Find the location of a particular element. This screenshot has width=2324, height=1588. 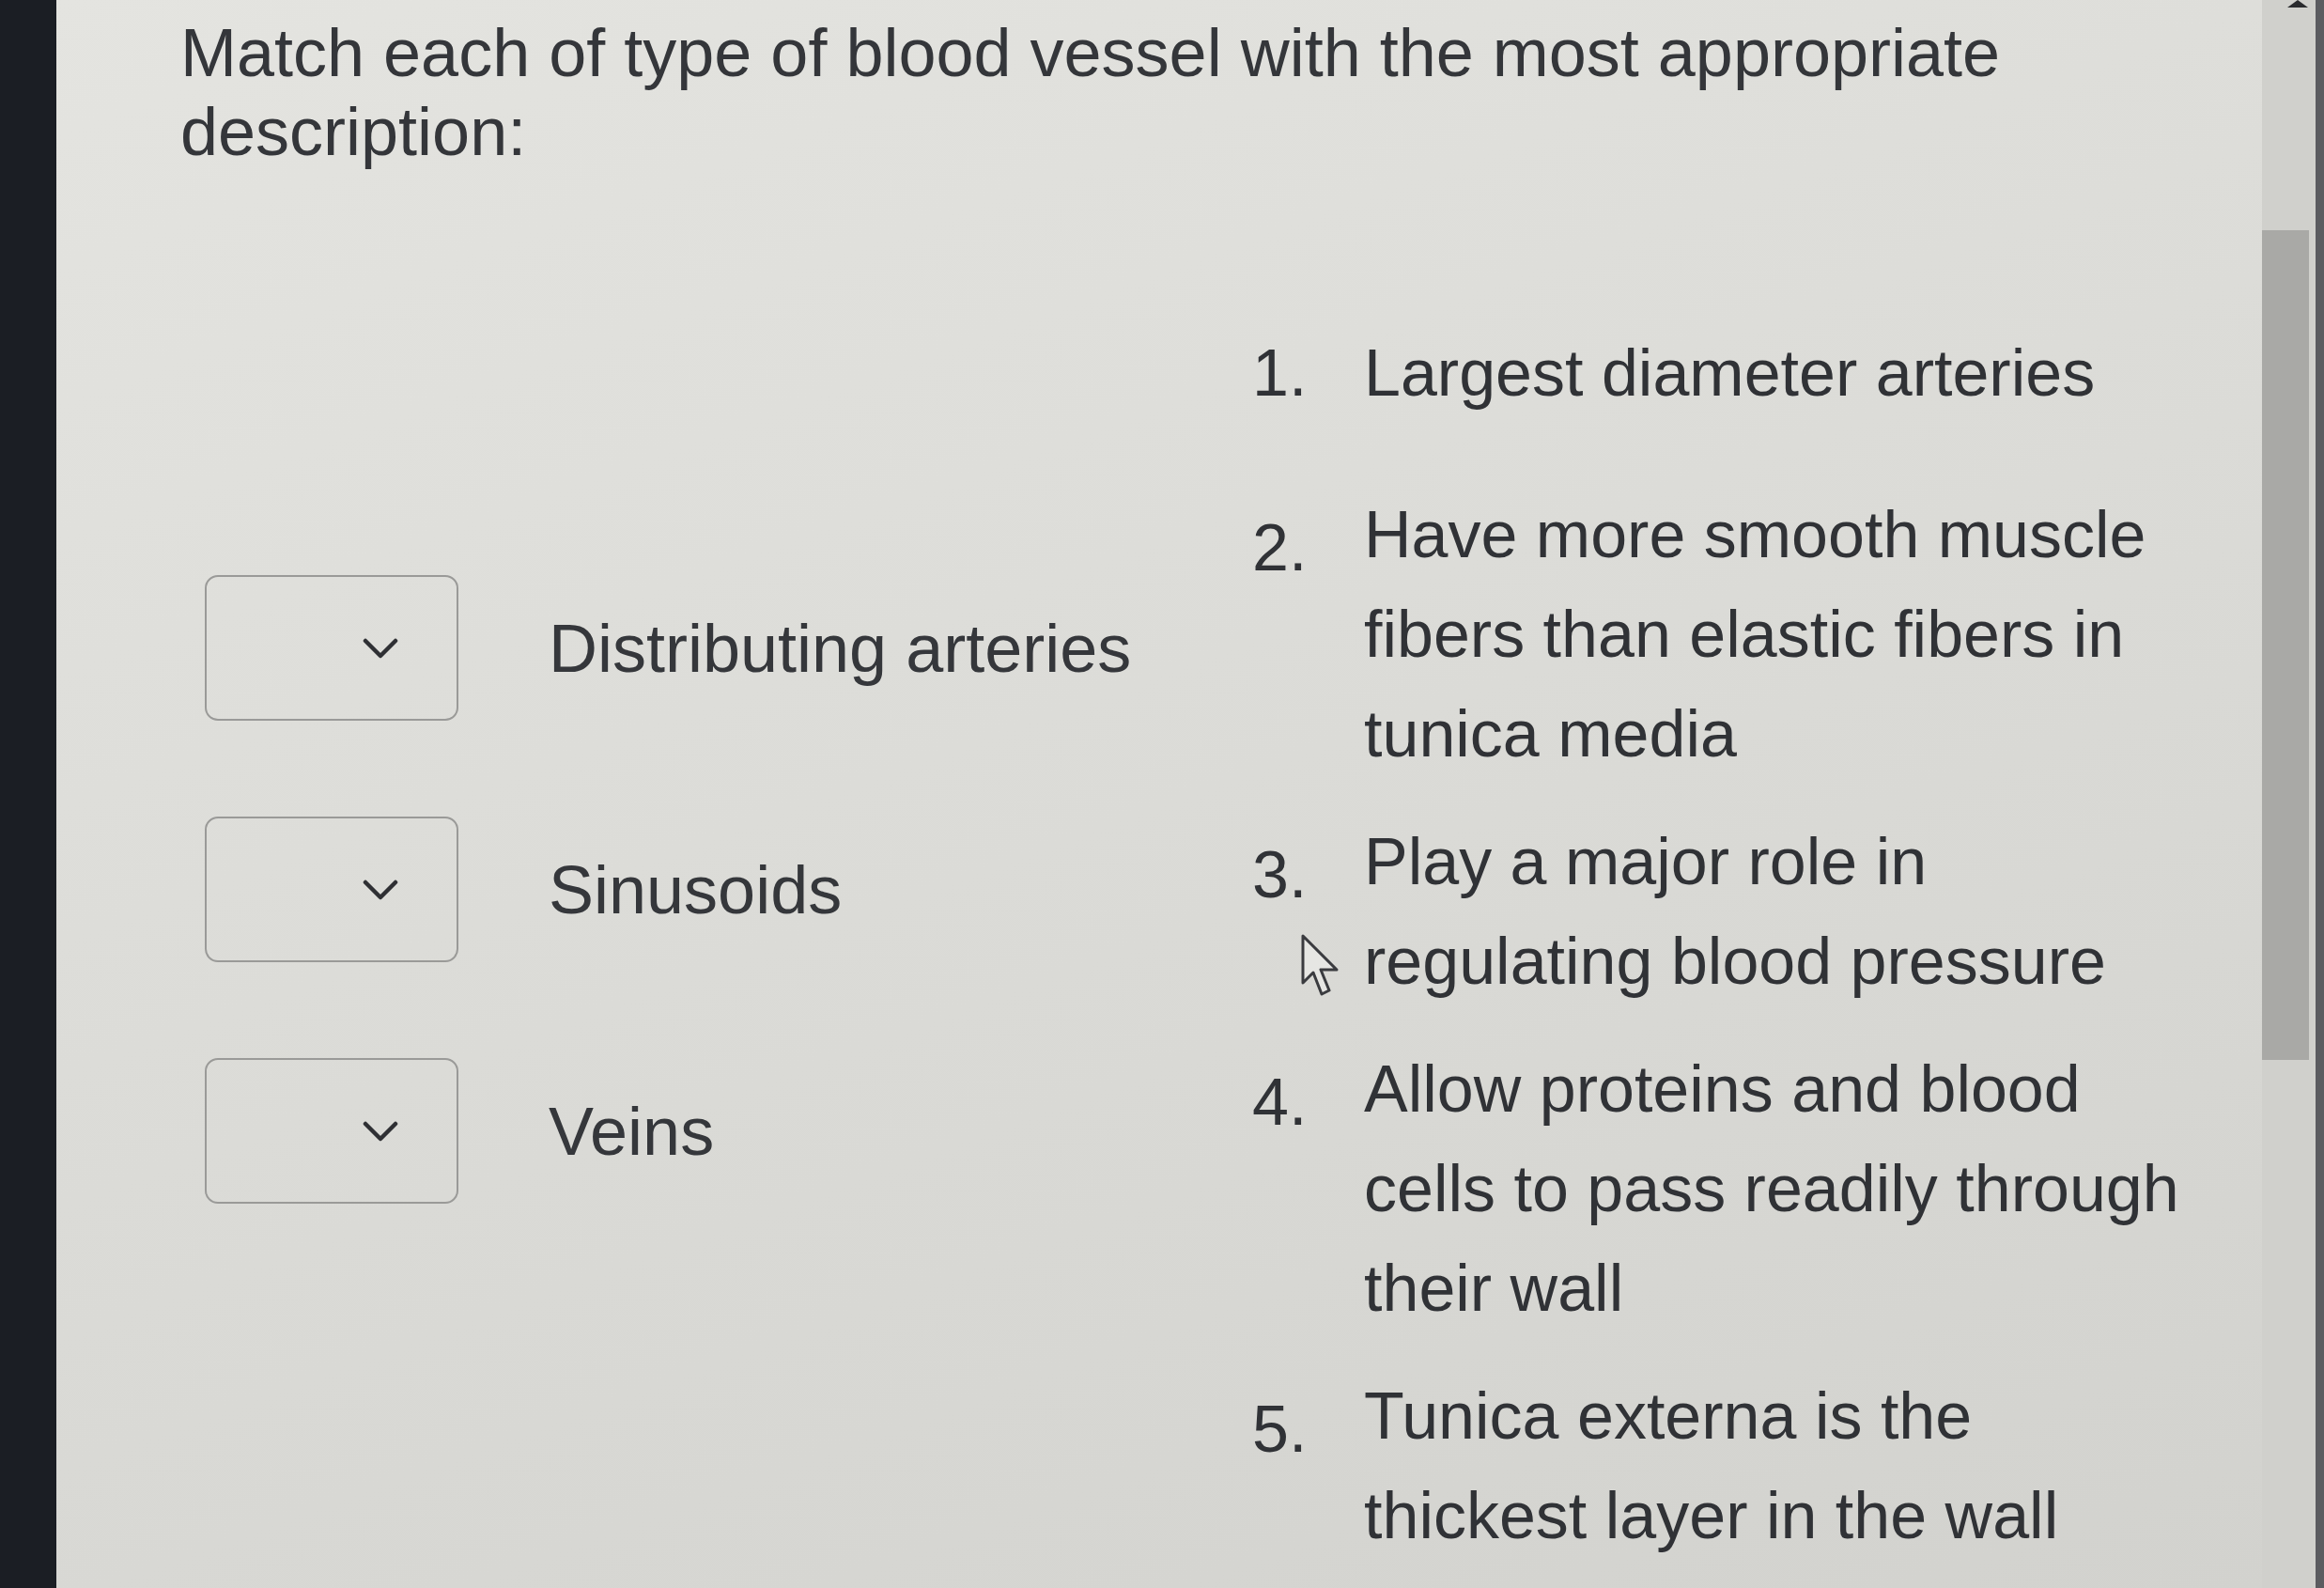

term-label: Veins is located at coordinates (632, 1131).